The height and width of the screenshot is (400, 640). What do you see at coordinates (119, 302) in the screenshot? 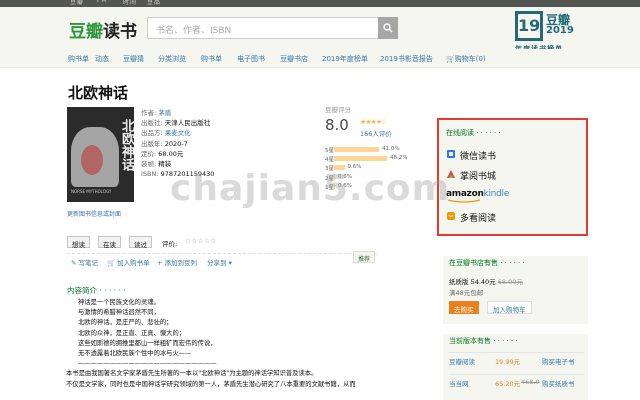
I see `intro-line: 神话是一个民族文化的灵魂。` at bounding box center [119, 302].